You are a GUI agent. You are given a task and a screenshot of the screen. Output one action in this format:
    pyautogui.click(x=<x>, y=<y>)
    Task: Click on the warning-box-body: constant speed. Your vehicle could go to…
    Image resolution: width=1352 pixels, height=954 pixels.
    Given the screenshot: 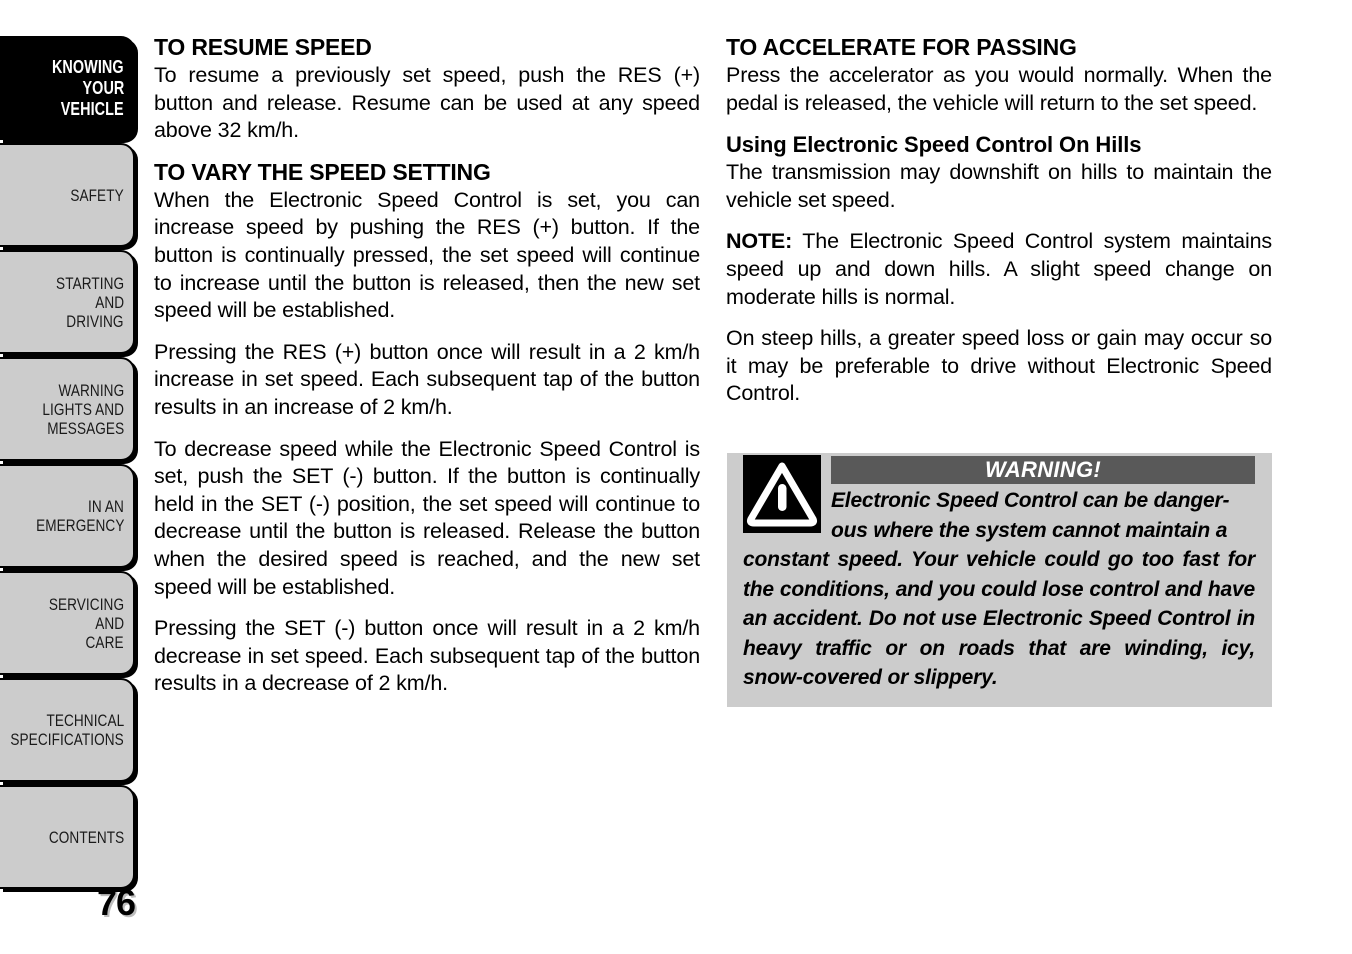 What is the action you would take?
    pyautogui.click(x=999, y=619)
    